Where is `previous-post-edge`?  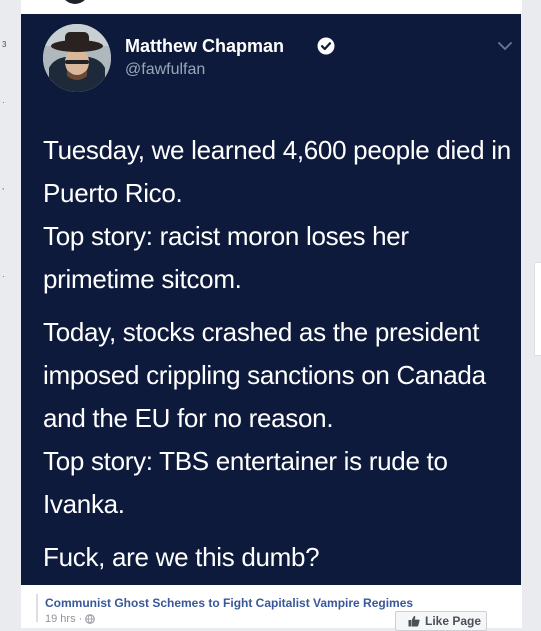 previous-post-edge is located at coordinates (271, 7).